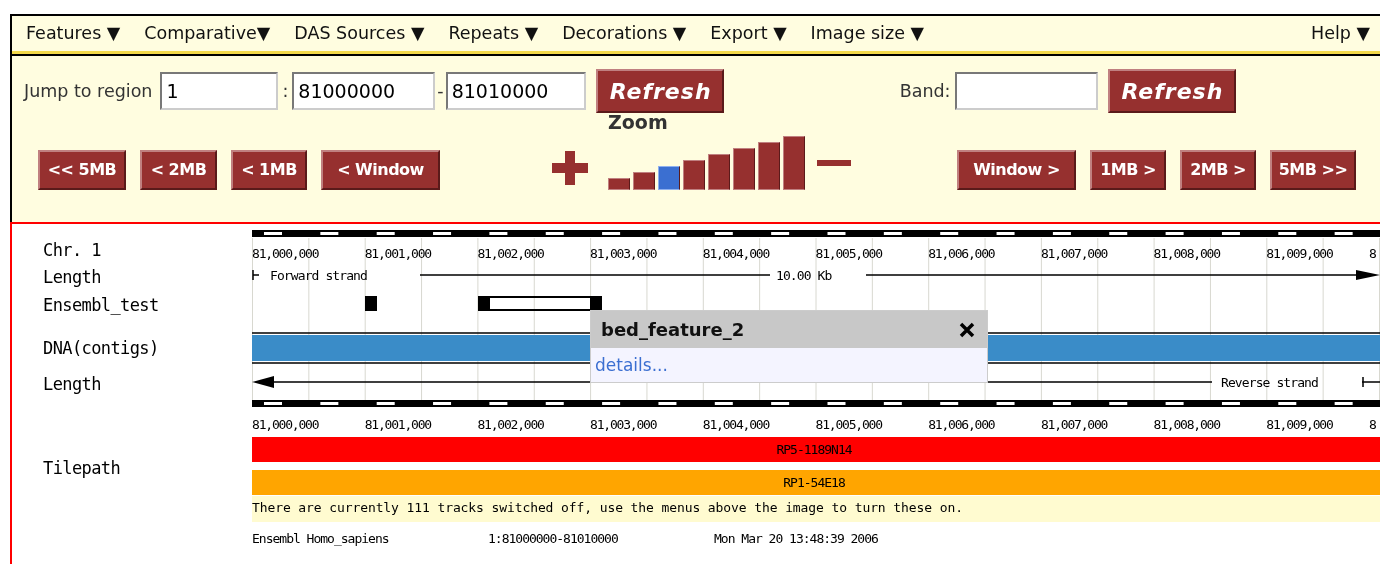 Image resolution: width=1380 pixels, height=564 pixels. I want to click on menu-item: DAS Sources ▼, so click(359, 33).